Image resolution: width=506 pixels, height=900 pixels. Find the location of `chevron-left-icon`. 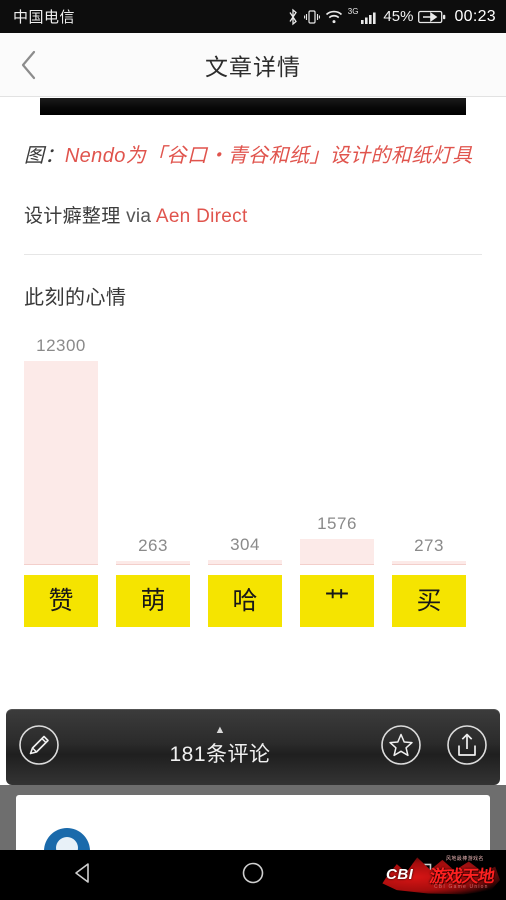

chevron-left-icon is located at coordinates (29, 65).